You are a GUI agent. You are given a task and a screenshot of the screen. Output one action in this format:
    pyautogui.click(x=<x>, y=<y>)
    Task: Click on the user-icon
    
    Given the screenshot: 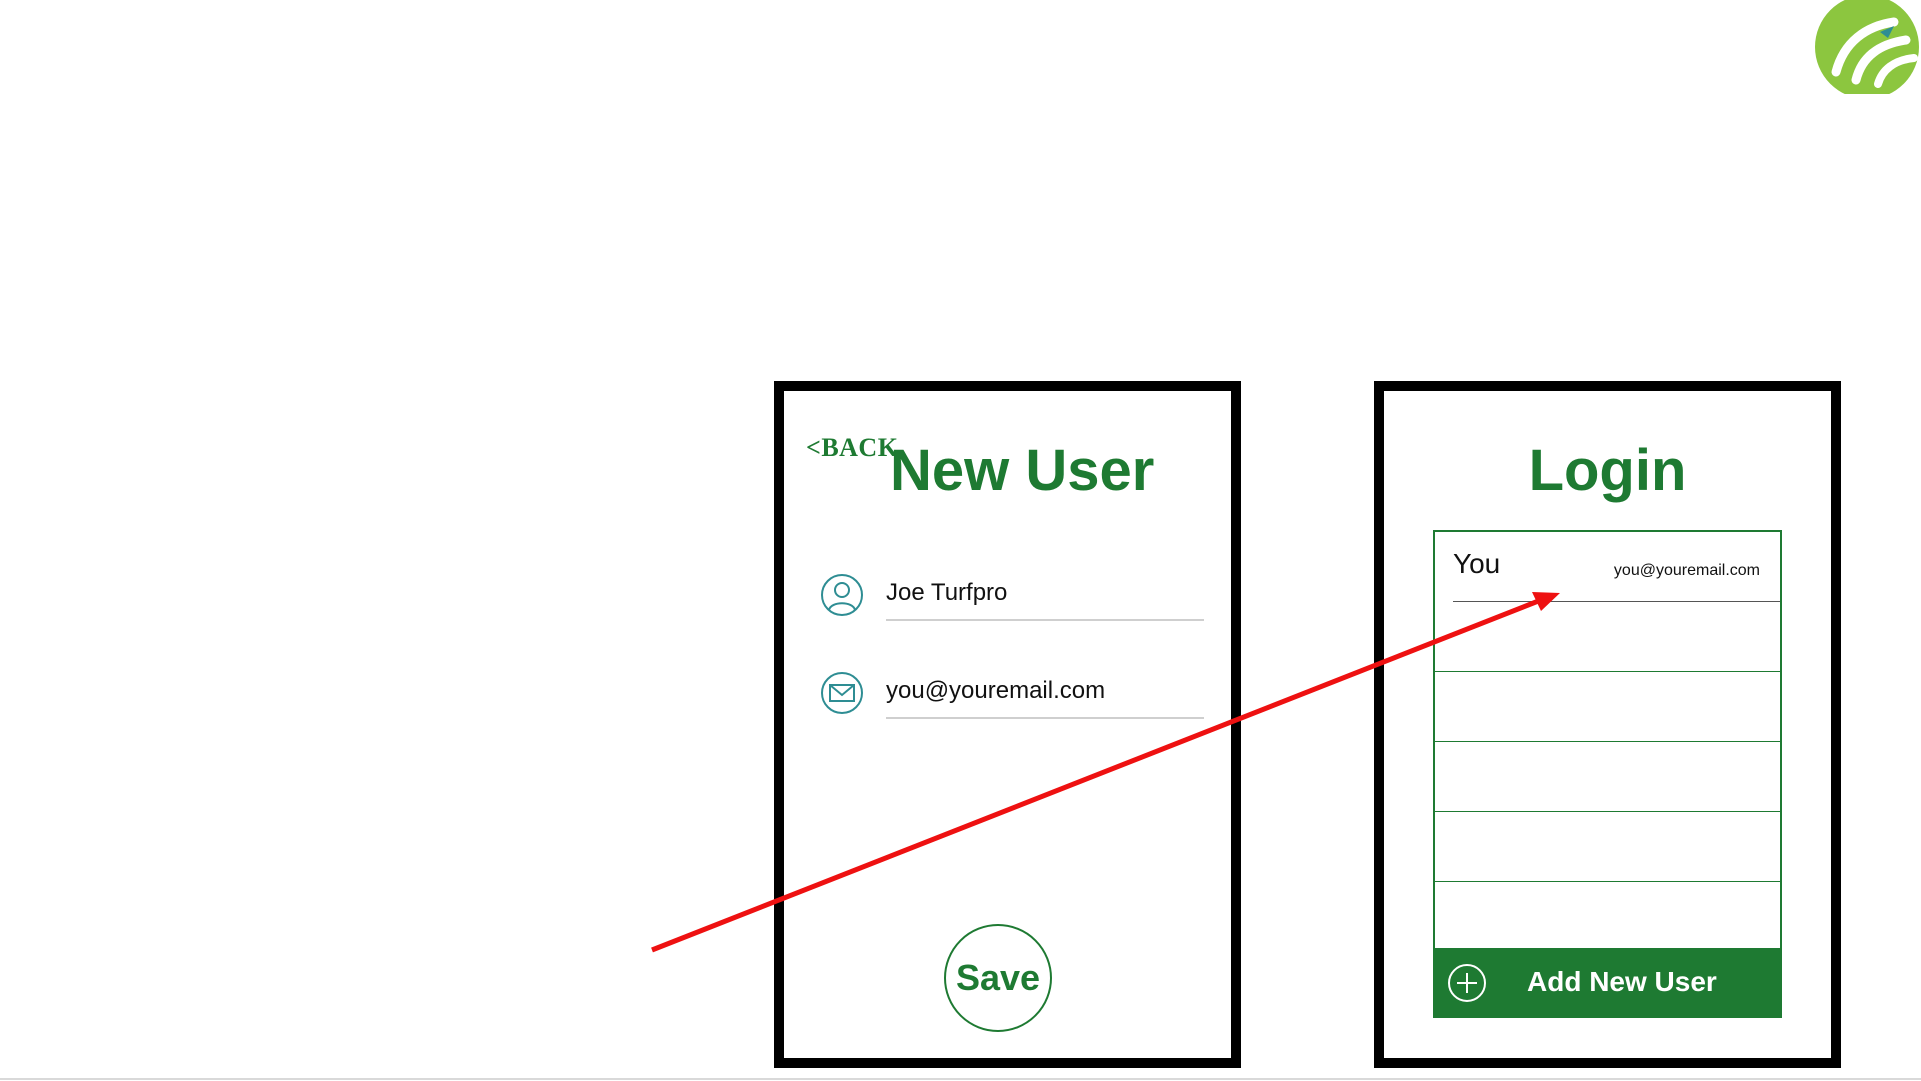 What is the action you would take?
    pyautogui.click(x=842, y=595)
    